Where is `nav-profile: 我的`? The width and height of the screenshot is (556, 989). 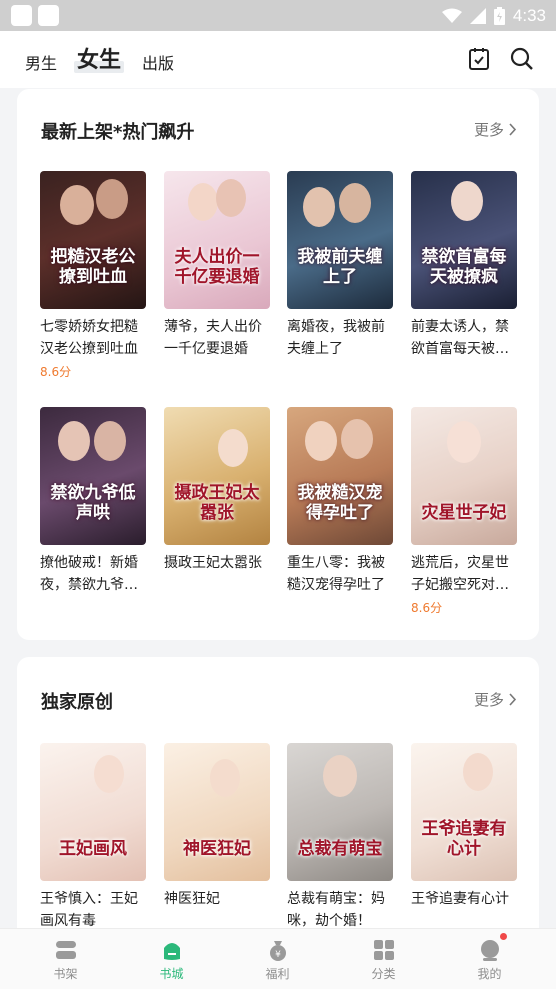 nav-profile: 我的 is located at coordinates (489, 959).